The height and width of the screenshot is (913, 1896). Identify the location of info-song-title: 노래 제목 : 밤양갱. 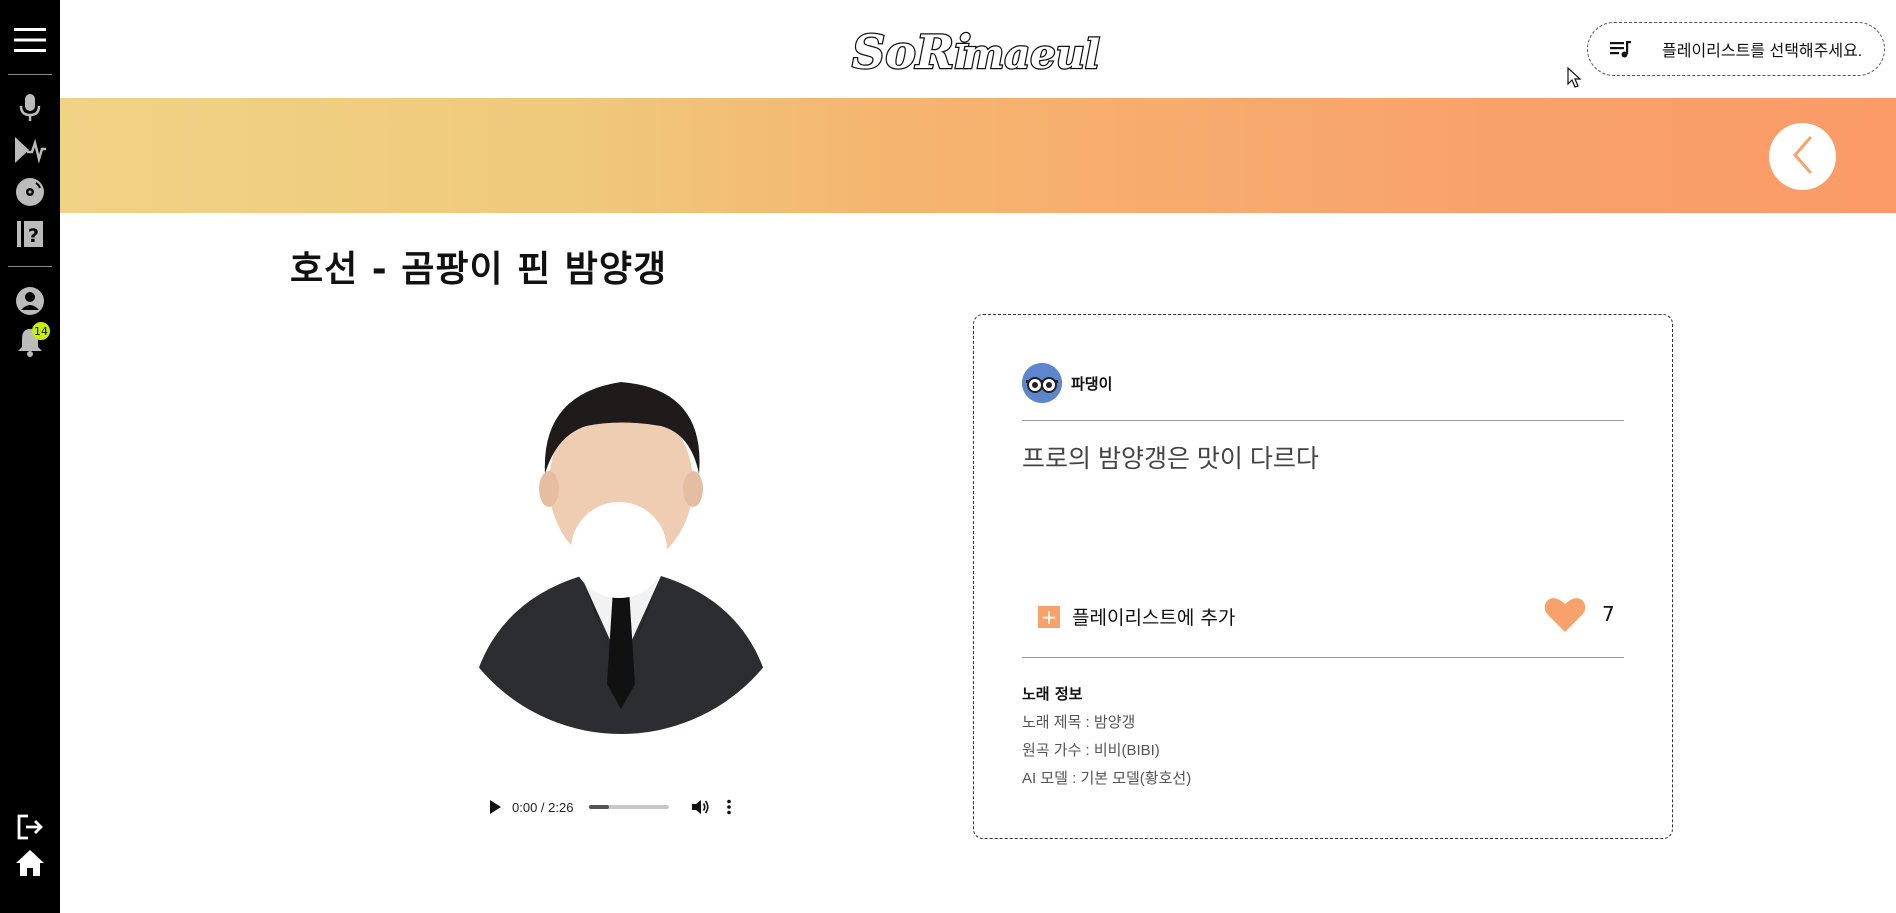
(1079, 722).